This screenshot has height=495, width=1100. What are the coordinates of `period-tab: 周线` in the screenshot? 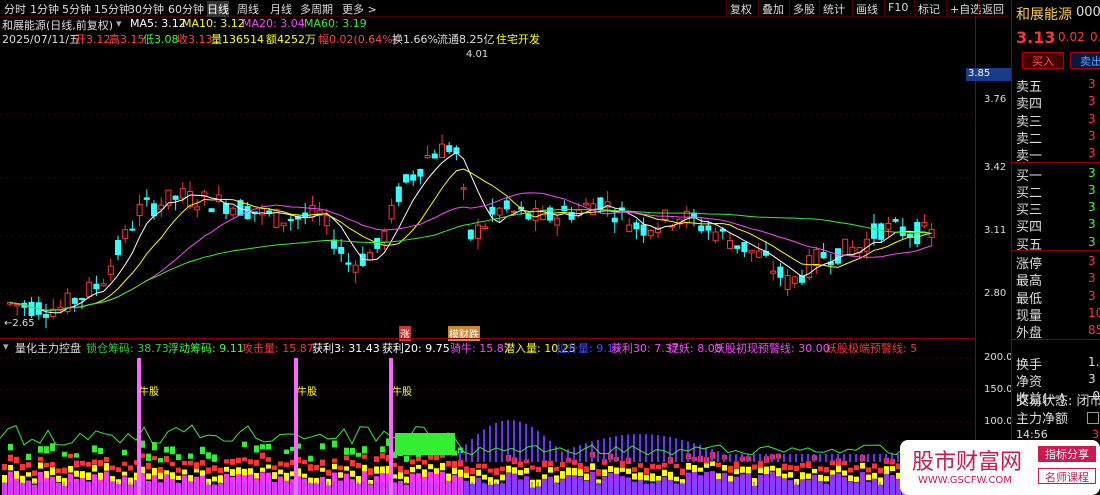 It's located at (248, 9).